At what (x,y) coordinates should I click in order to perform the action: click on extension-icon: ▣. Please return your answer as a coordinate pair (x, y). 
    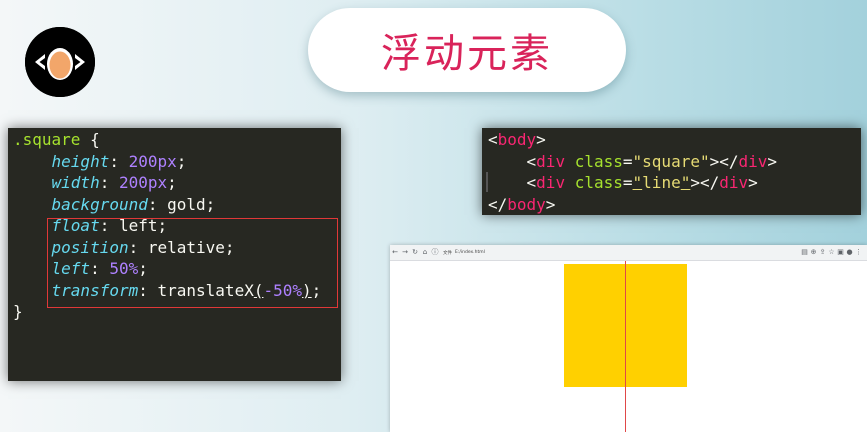
    Looking at the image, I should click on (840, 252).